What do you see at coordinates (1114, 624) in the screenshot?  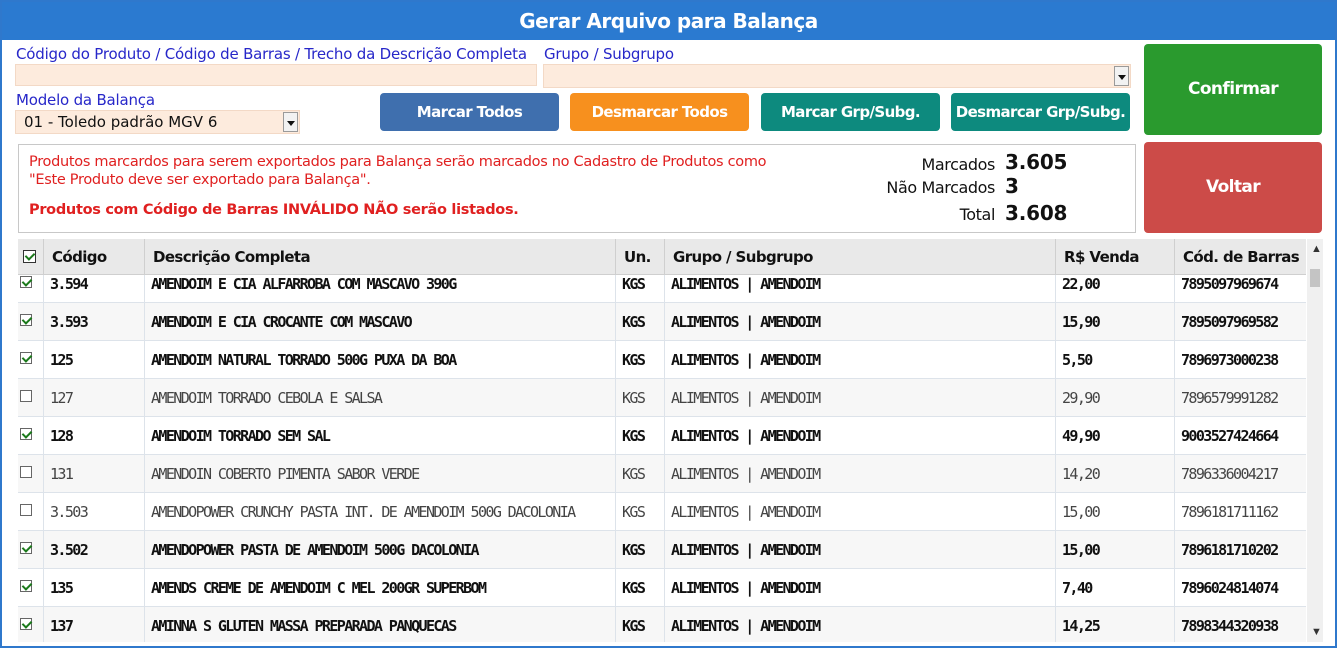 I see `cell-price: 14,25` at bounding box center [1114, 624].